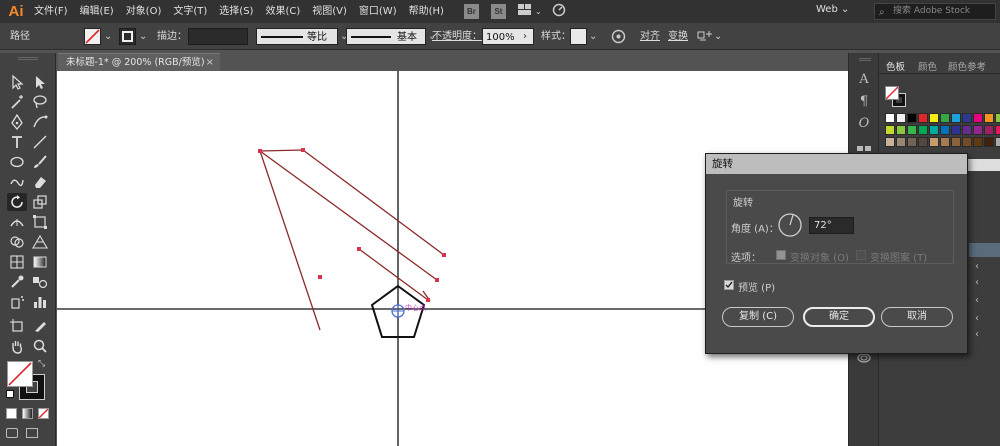 The image size is (1000, 446). I want to click on pen-tool-icon, so click(17, 122).